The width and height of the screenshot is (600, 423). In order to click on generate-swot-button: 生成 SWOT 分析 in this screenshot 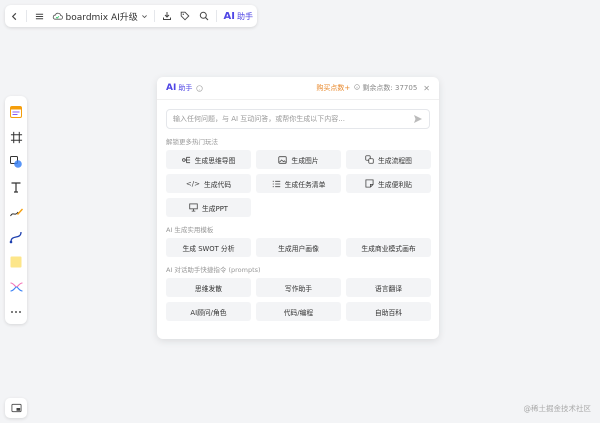, I will do `click(208, 247)`.